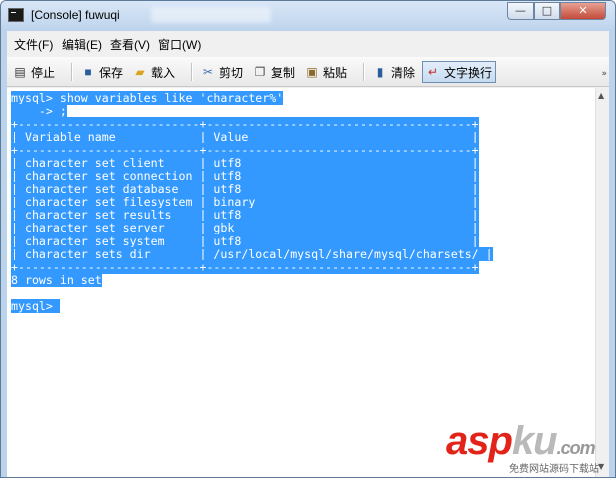  I want to click on menu-edit: 编辑(E), so click(82, 44).